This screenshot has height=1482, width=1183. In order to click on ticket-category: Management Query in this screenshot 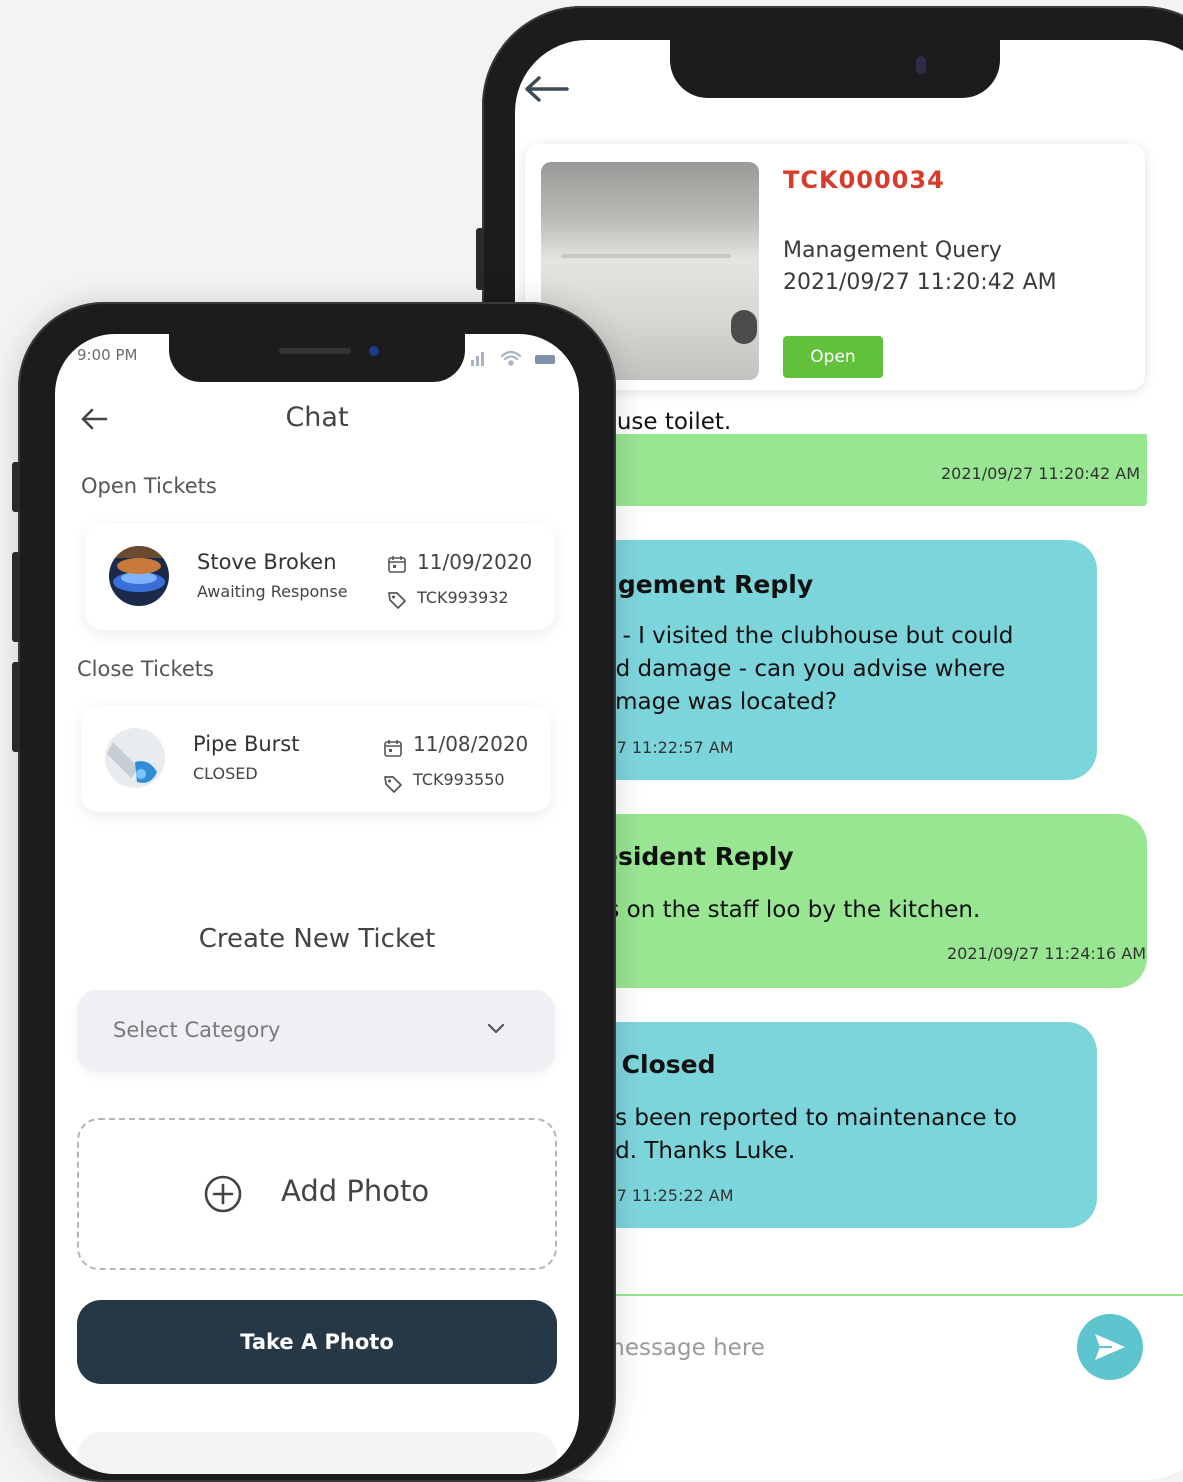, I will do `click(892, 250)`.